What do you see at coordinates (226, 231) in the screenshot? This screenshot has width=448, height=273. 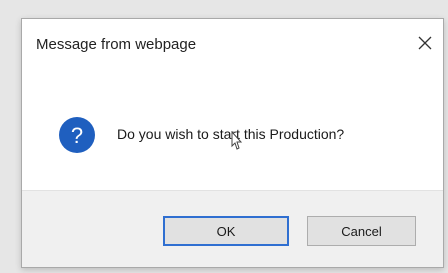 I see `ok-button: OK` at bounding box center [226, 231].